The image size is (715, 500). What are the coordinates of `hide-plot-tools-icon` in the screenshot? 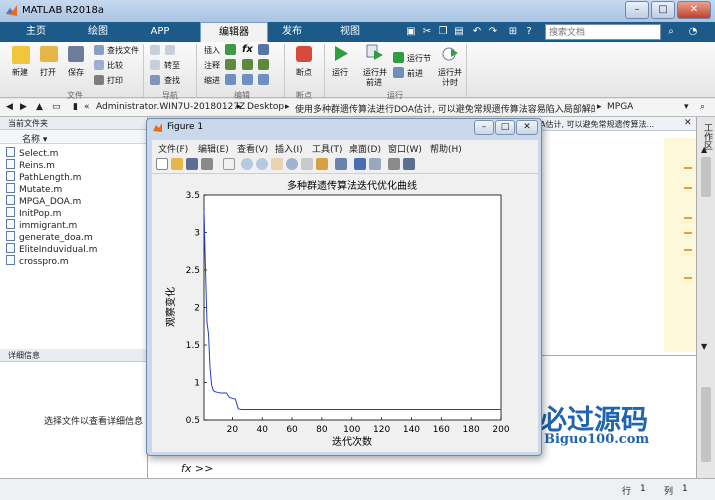 It's located at (394, 164).